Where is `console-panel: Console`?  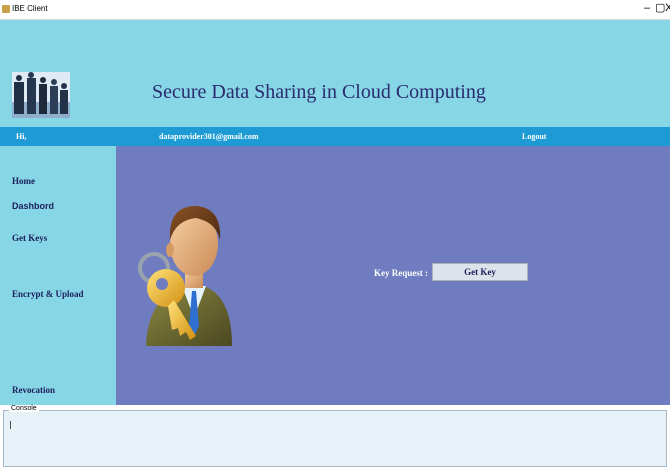 console-panel: Console is located at coordinates (335, 436).